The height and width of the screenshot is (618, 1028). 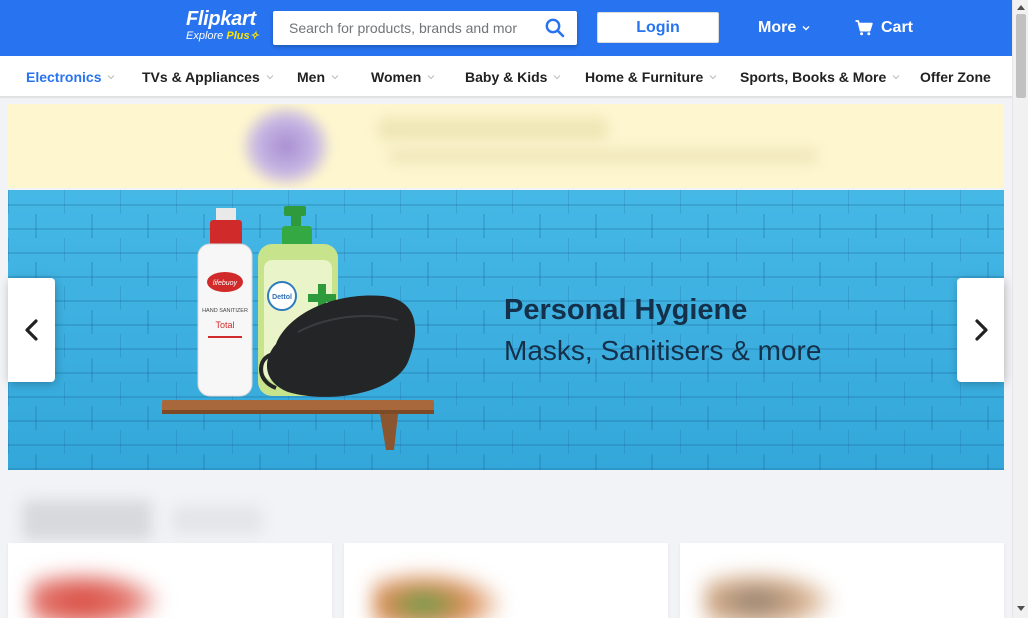 I want to click on logo-text: Flipkart, so click(x=221, y=19).